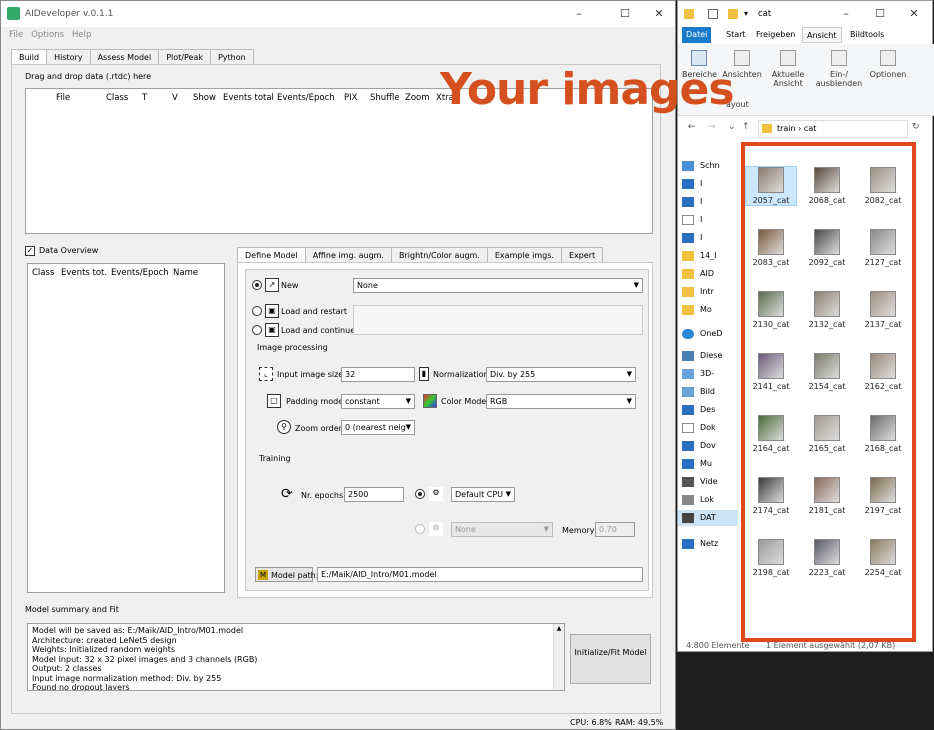 The image size is (934, 730). Describe the element at coordinates (558, 657) in the screenshot. I see `scrollbar: ▲▼` at that location.